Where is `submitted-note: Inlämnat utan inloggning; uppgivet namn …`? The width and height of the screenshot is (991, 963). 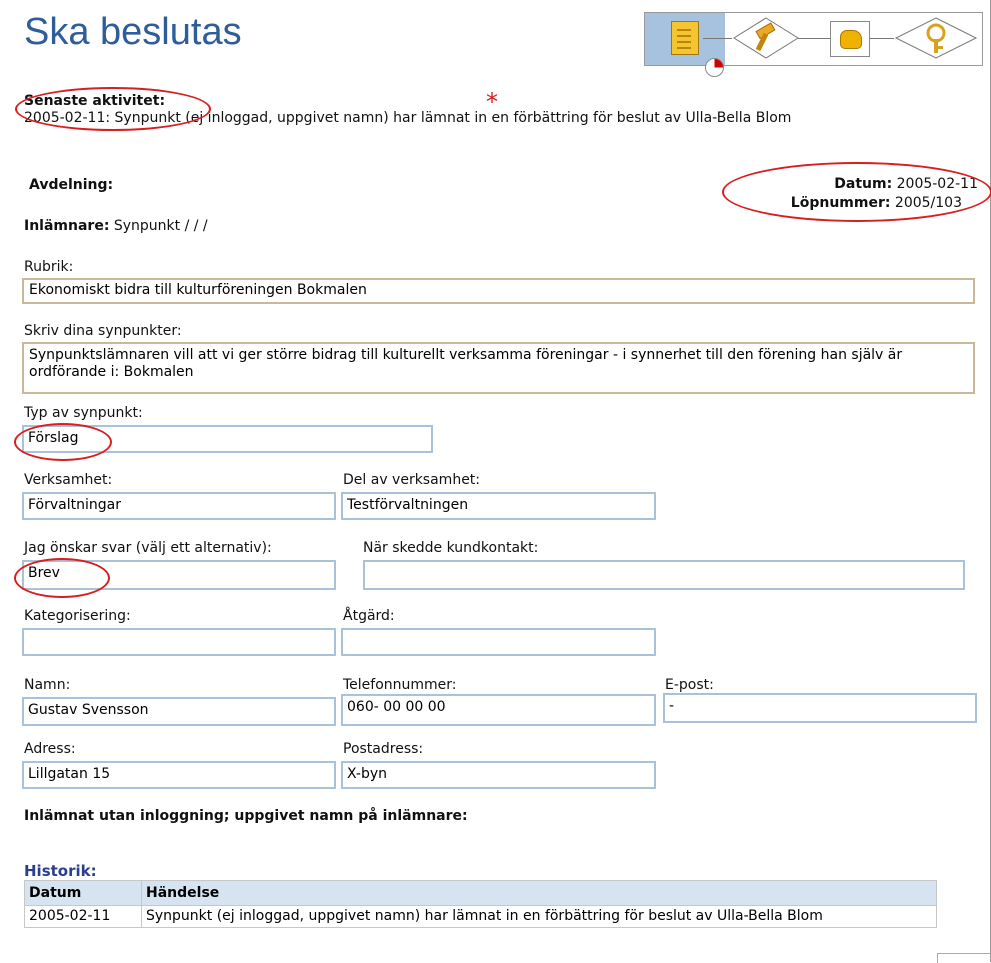 submitted-note: Inlämnat utan inloggning; uppgivet namn … is located at coordinates (246, 816).